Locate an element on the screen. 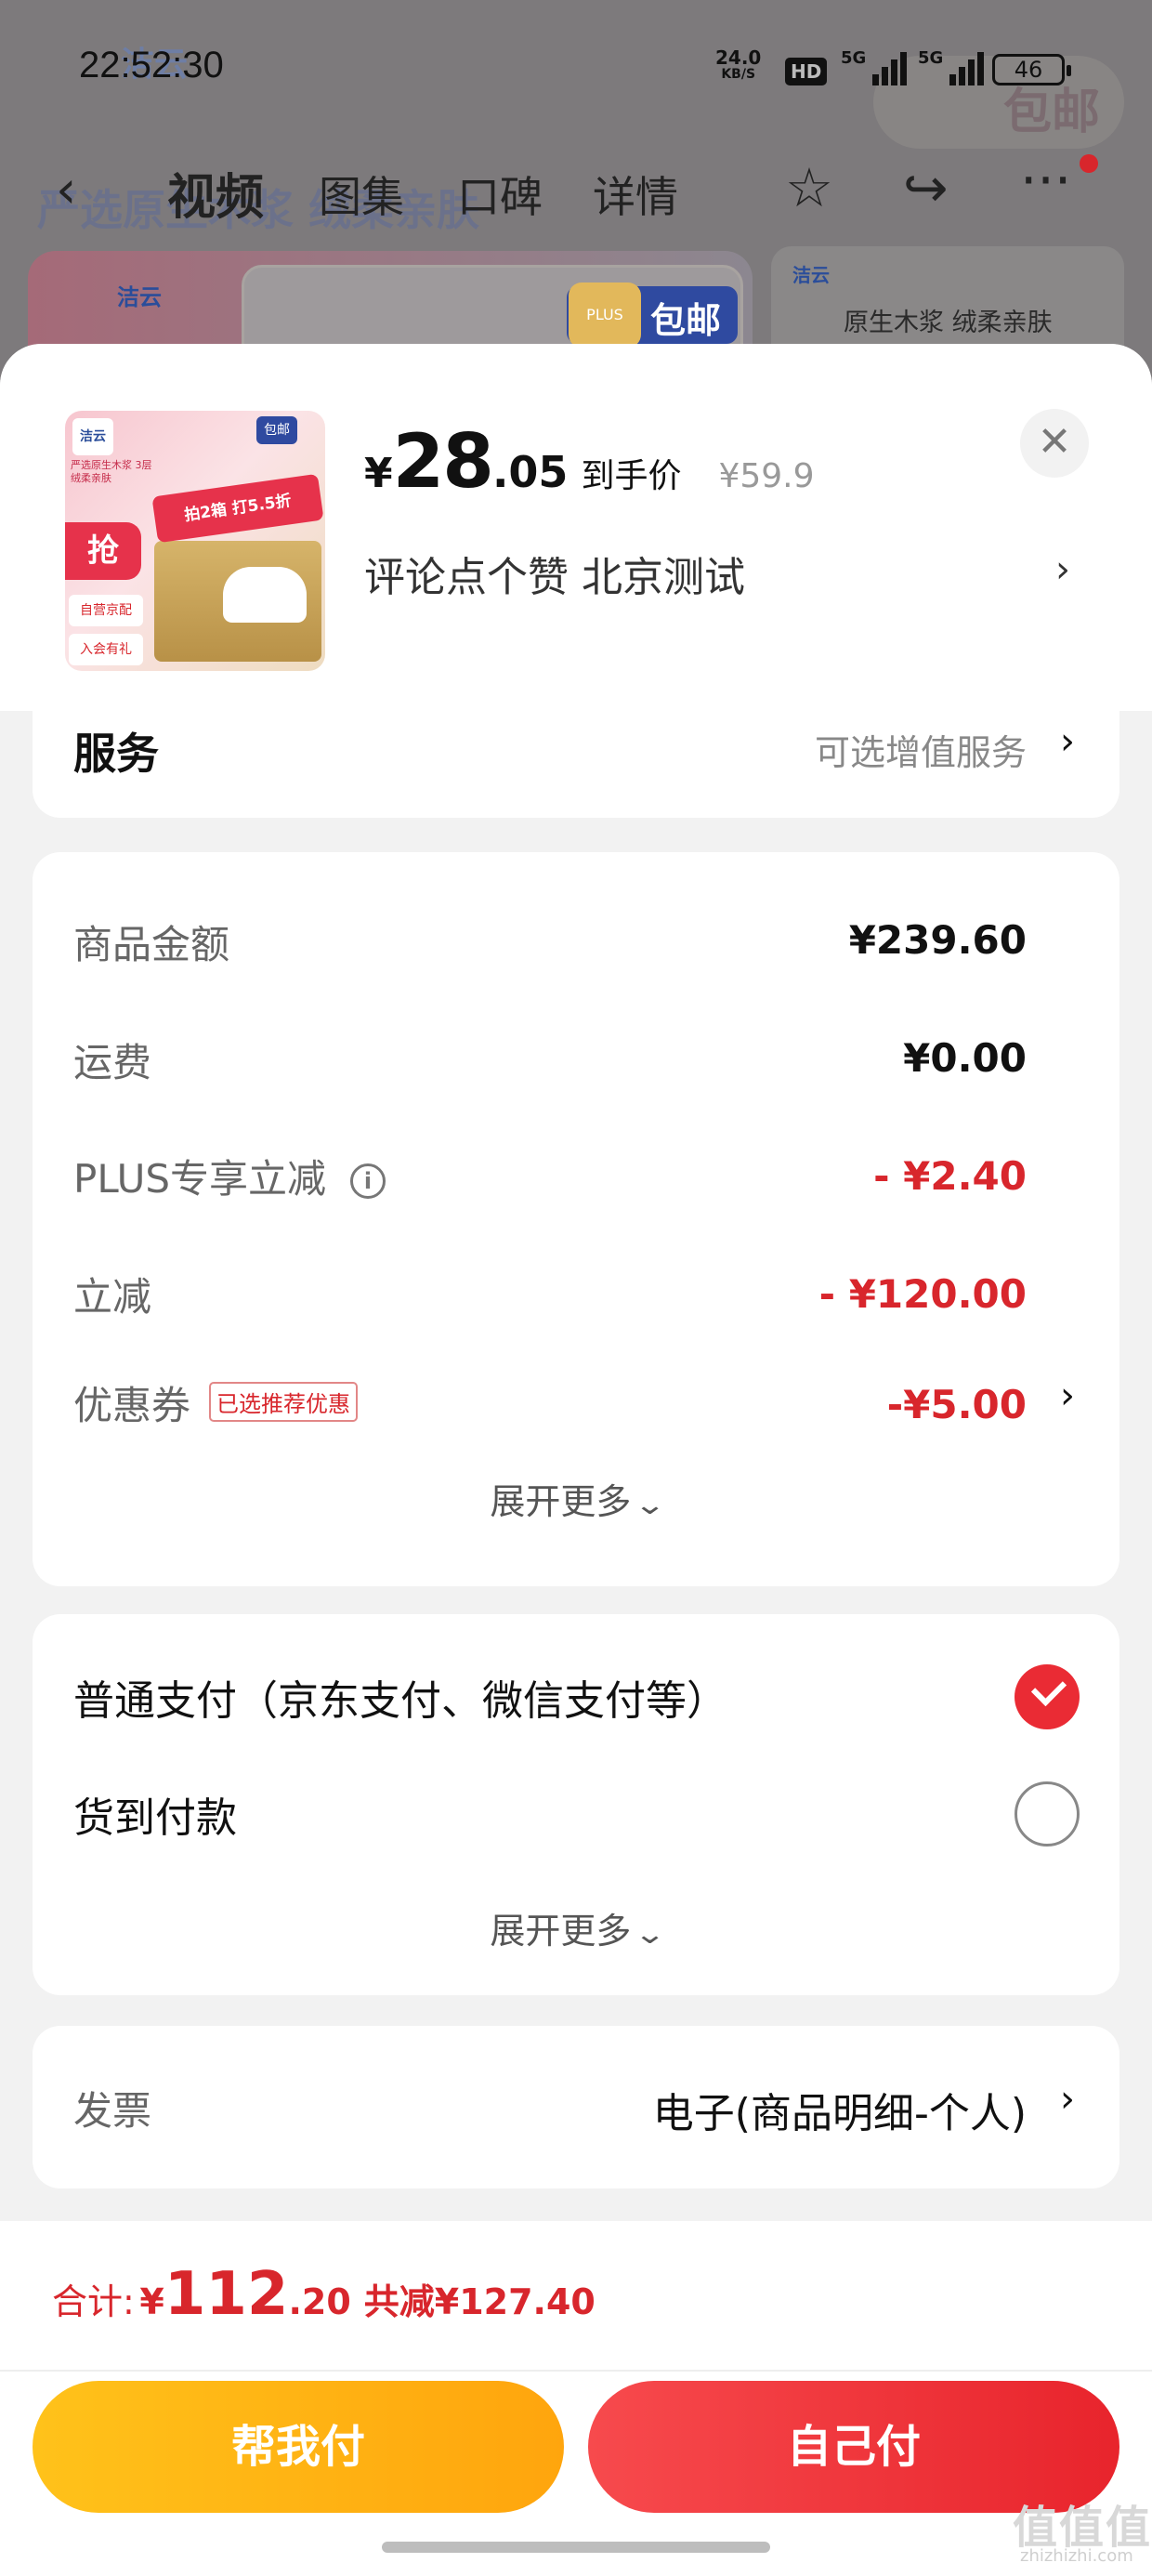 This screenshot has height=2576, width=1152. payment-expand-more: 展开更多⌄ is located at coordinates (576, 1927).